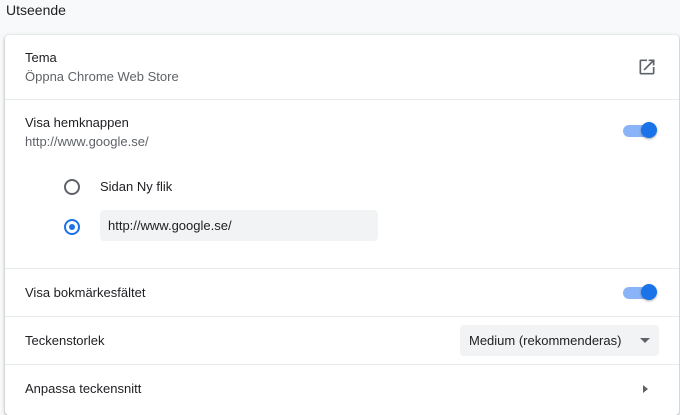 The height and width of the screenshot is (415, 680). I want to click on dropdown-arrow-icon, so click(645, 340).